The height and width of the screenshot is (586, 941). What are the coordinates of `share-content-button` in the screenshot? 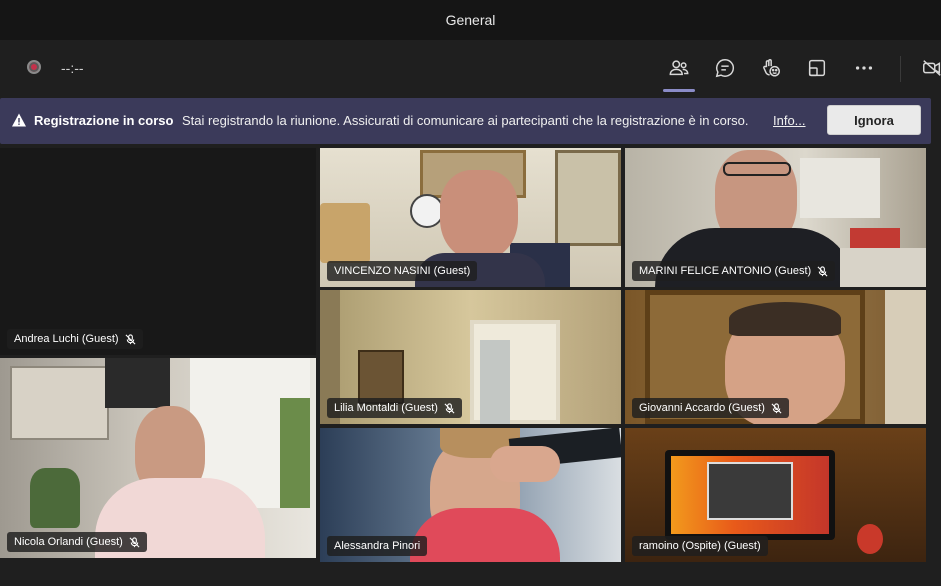 It's located at (817, 68).